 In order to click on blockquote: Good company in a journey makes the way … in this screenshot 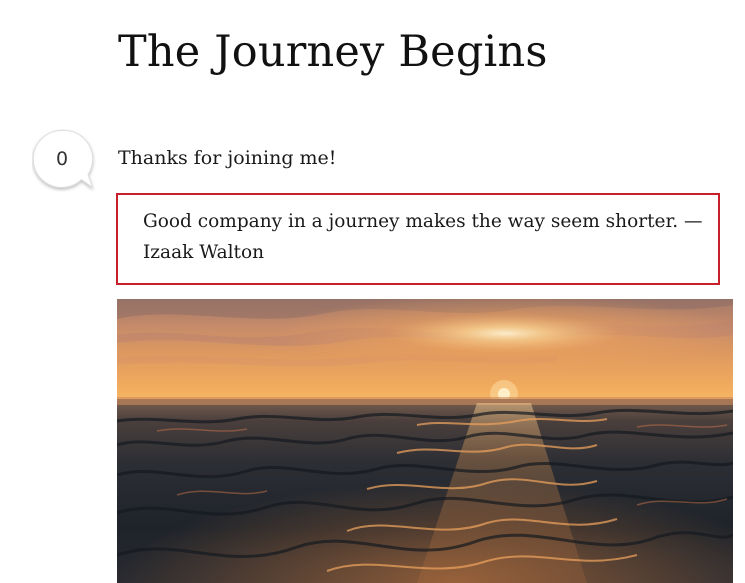, I will do `click(418, 239)`.